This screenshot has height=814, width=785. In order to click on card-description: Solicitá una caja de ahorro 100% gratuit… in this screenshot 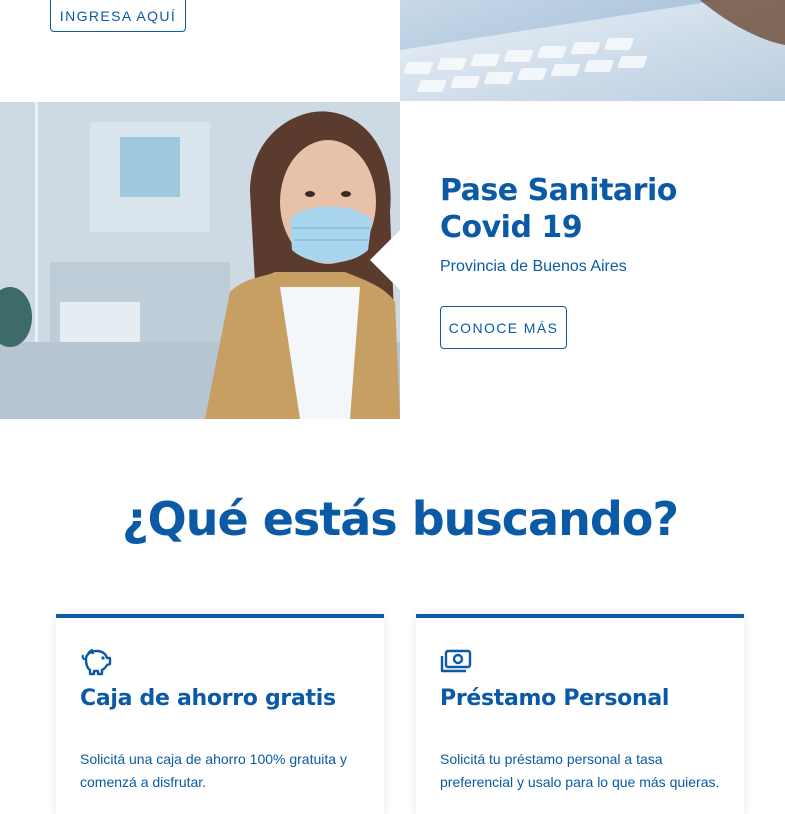, I will do `click(213, 770)`.